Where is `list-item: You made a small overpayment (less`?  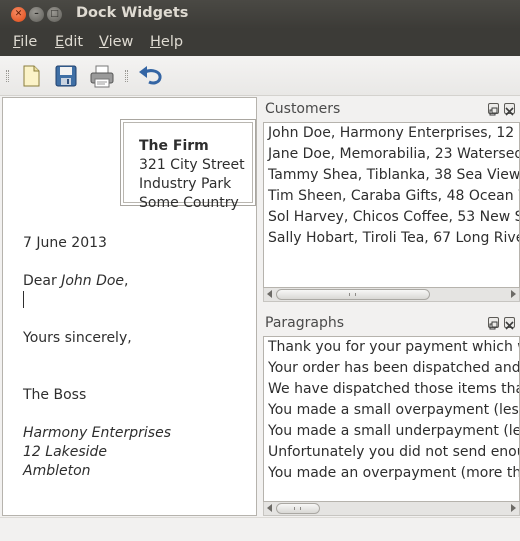 list-item: You made a small overpayment (less is located at coordinates (391, 410).